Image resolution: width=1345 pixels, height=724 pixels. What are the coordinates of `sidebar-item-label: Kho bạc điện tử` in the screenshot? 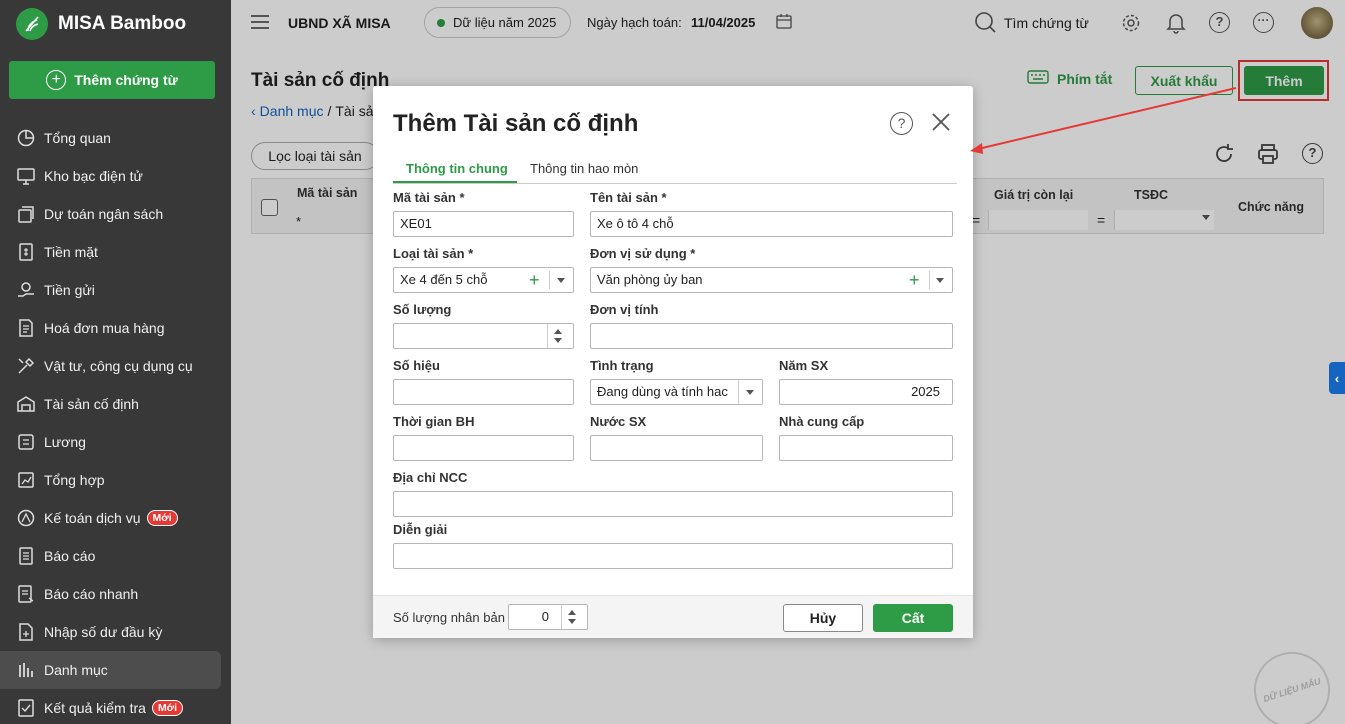 It's located at (93, 176).